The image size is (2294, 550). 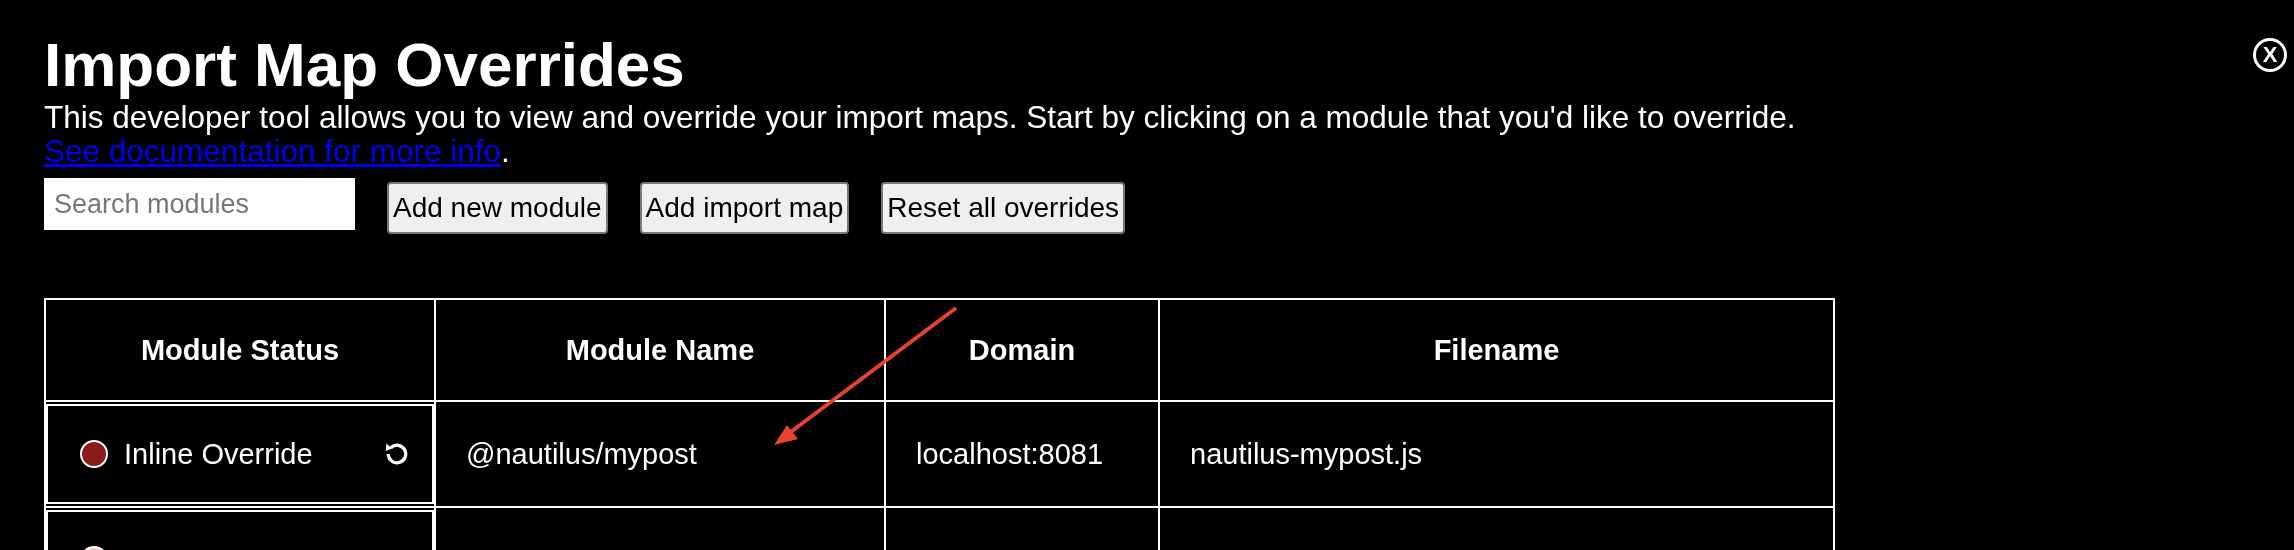 I want to click on column-header: Domain, so click(x=1022, y=350).